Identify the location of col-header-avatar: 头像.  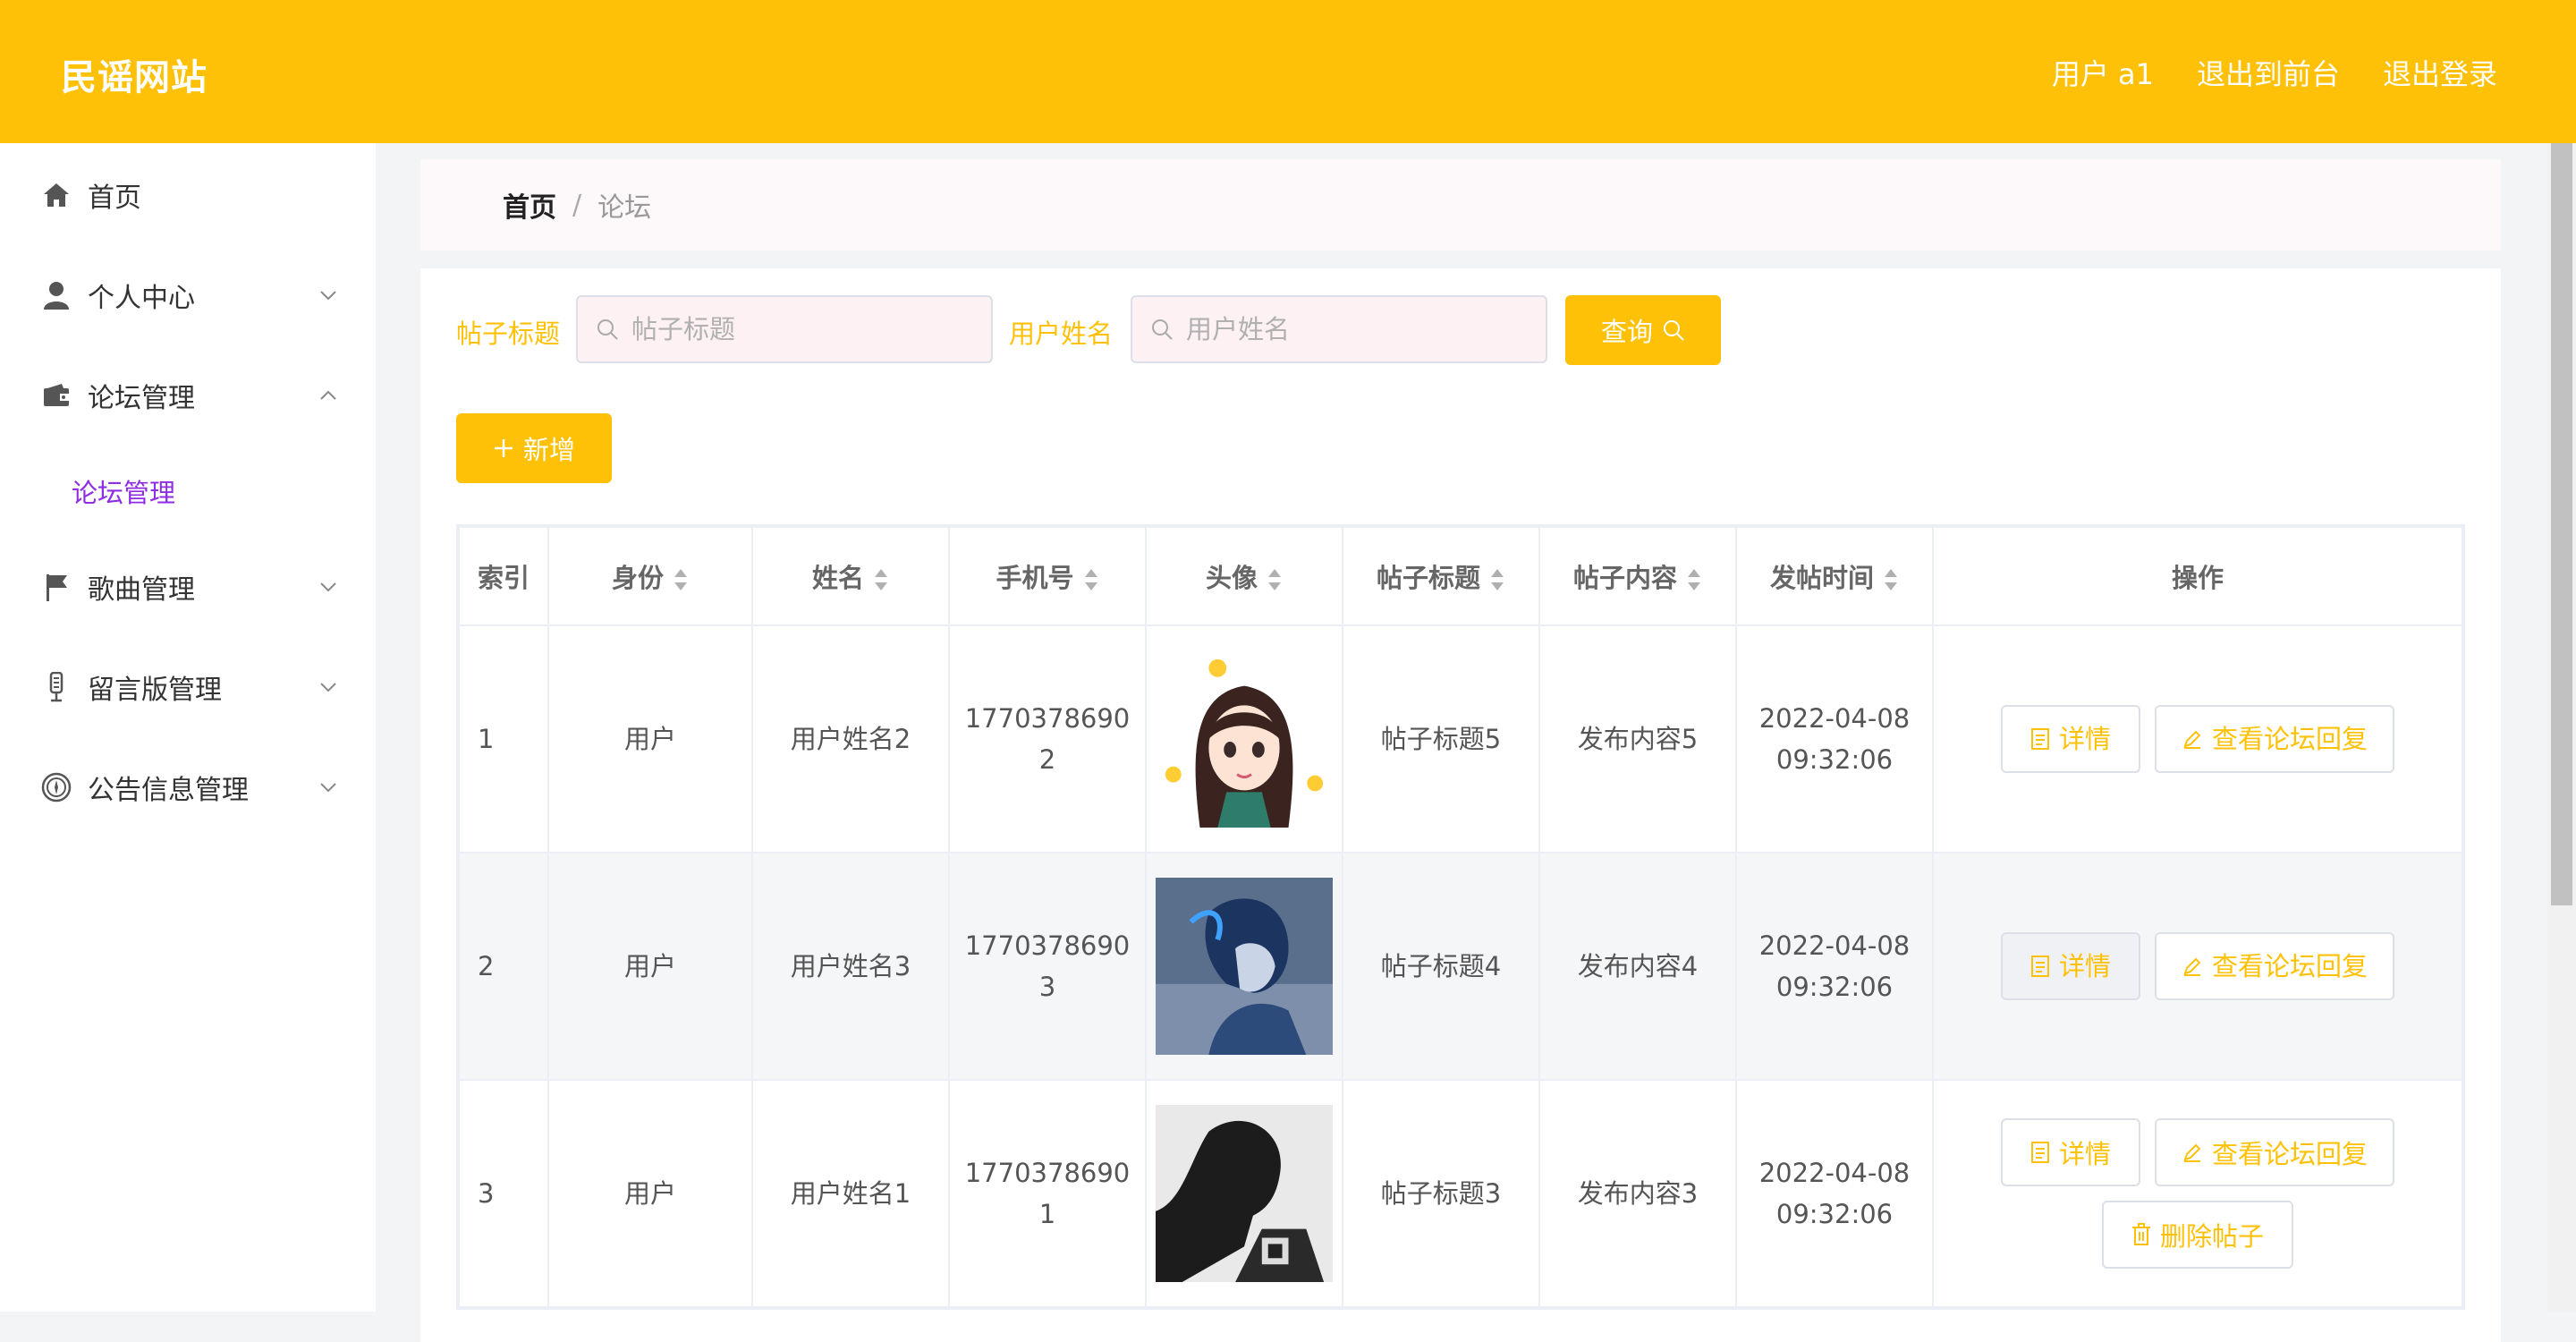
(1244, 576).